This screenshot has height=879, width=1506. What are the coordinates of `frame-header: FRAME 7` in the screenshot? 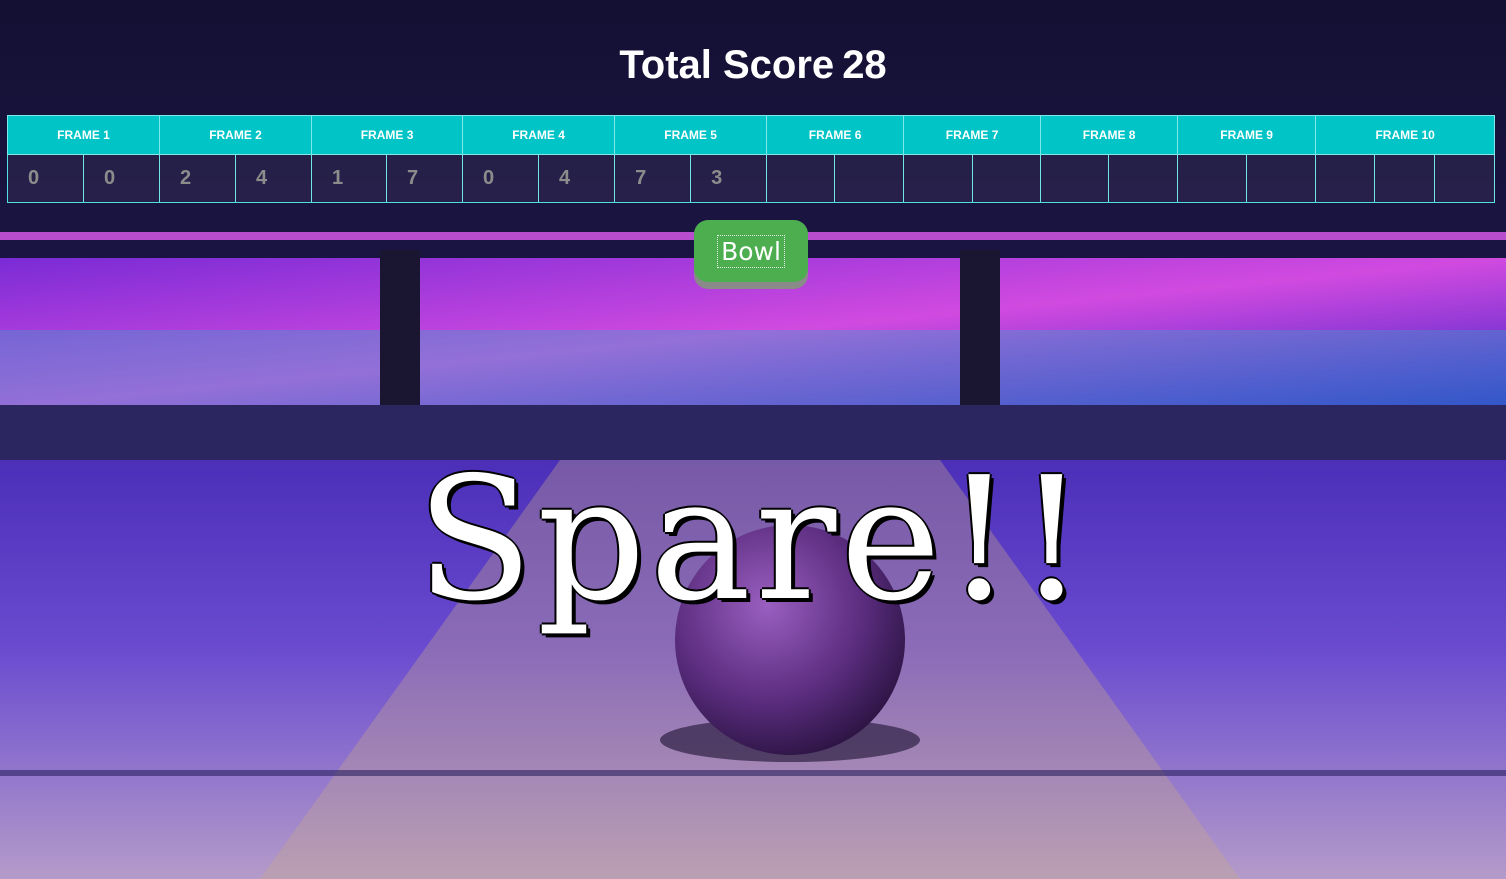 It's located at (972, 135).